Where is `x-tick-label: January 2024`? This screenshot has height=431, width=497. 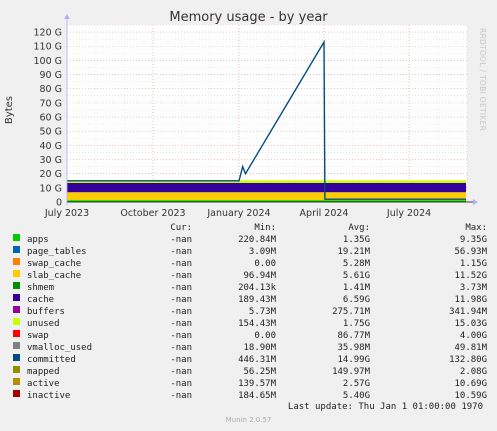 x-tick-label: January 2024 is located at coordinates (238, 213).